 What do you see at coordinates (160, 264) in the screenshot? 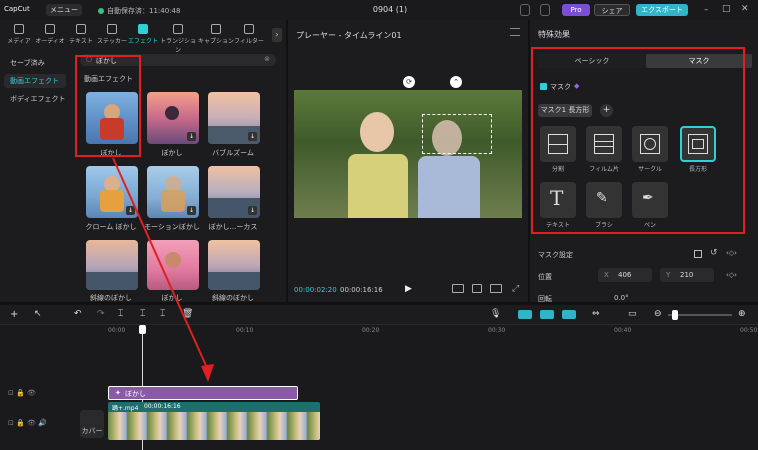
I see `arrow-line` at bounding box center [160, 264].